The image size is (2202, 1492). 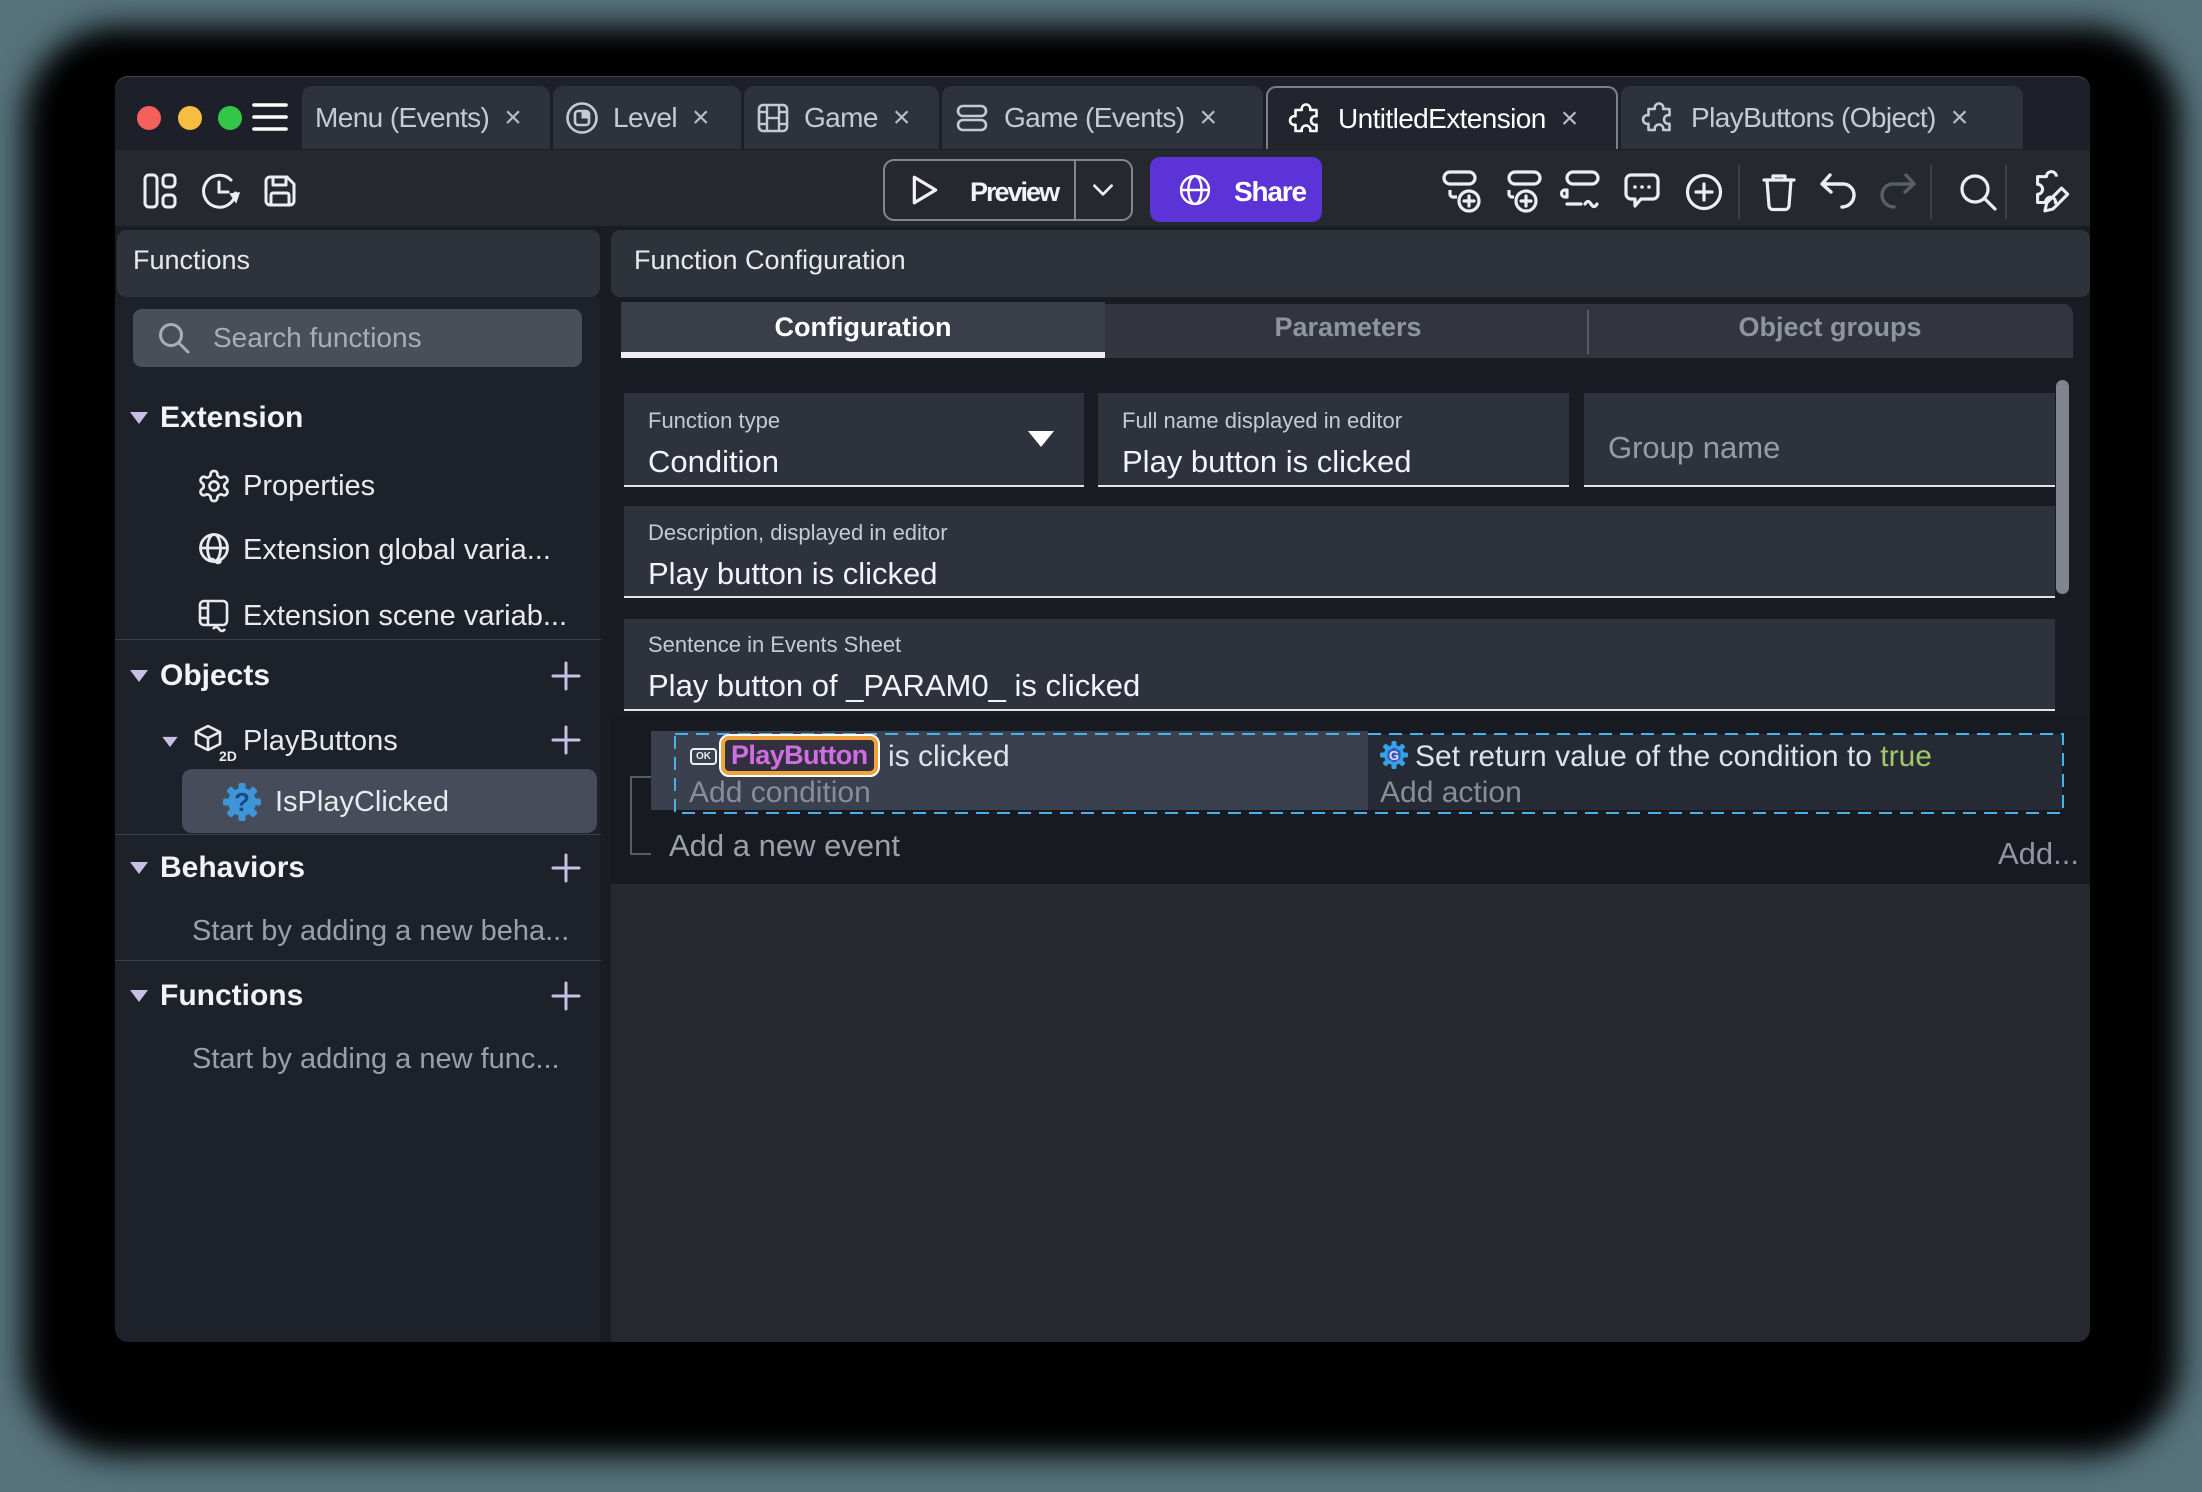 What do you see at coordinates (228, 755) in the screenshot?
I see `svg-text: 2D` at bounding box center [228, 755].